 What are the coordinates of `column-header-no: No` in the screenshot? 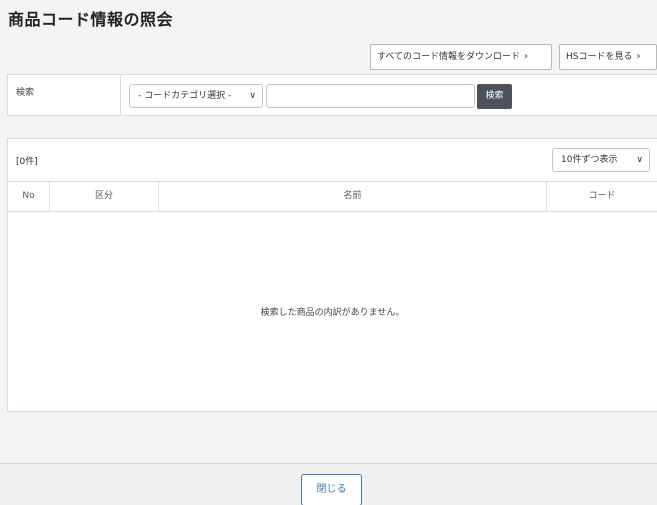 It's located at (29, 196).